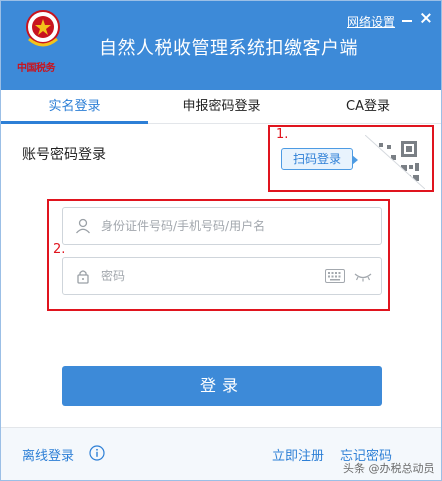  Describe the element at coordinates (36, 68) in the screenshot. I see `emblem-text: 中国税务` at that location.